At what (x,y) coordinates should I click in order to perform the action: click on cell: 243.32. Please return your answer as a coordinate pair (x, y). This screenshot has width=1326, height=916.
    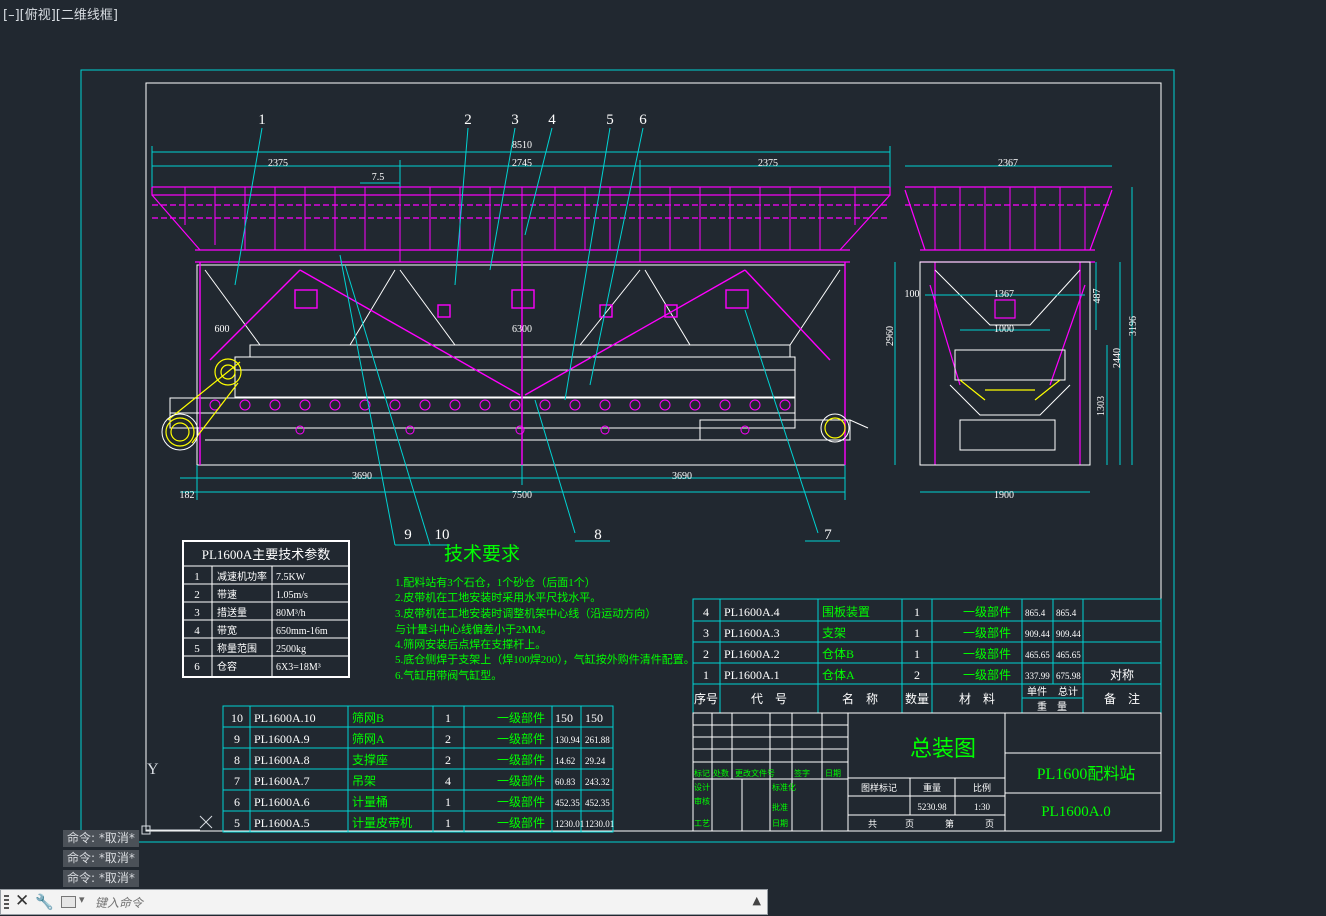
    Looking at the image, I should click on (597, 782).